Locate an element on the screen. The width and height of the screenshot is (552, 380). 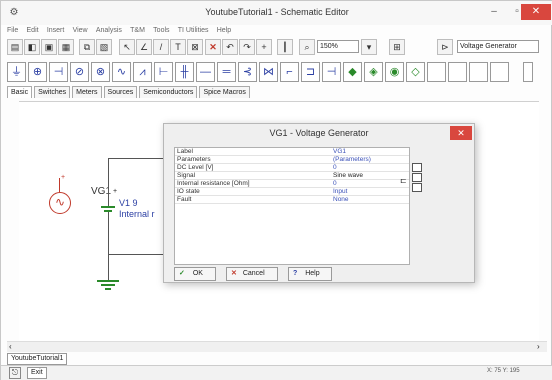
voltmeter-icon: ◉ is located at coordinates (394, 72).